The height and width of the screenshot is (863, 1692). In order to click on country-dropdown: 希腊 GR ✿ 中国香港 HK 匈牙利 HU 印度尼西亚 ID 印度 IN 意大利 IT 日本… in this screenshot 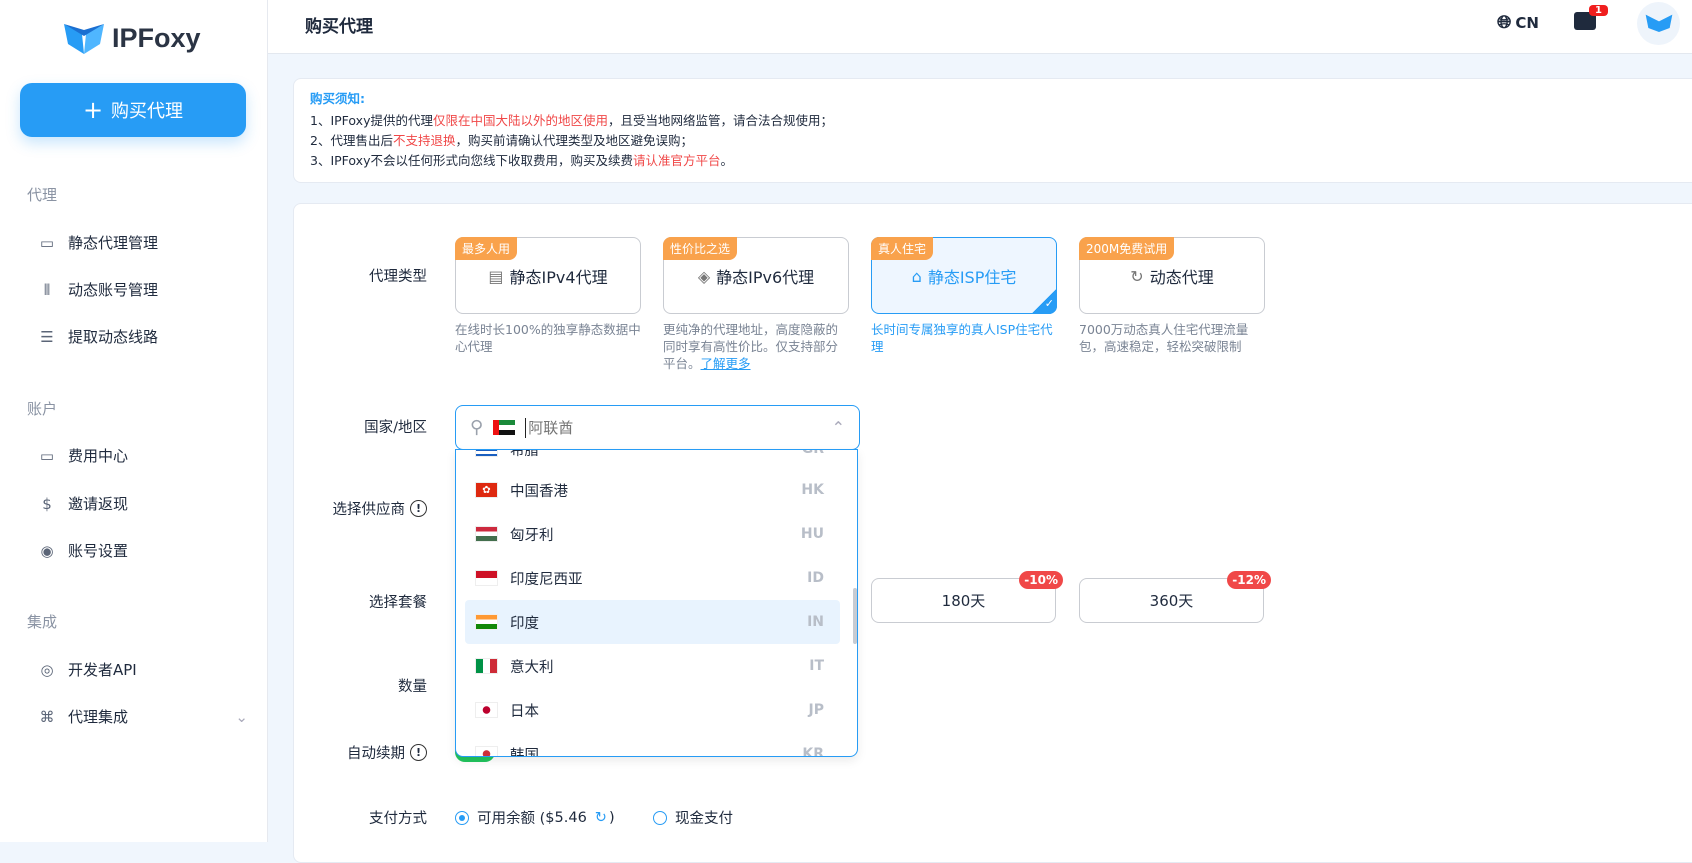, I will do `click(656, 603)`.